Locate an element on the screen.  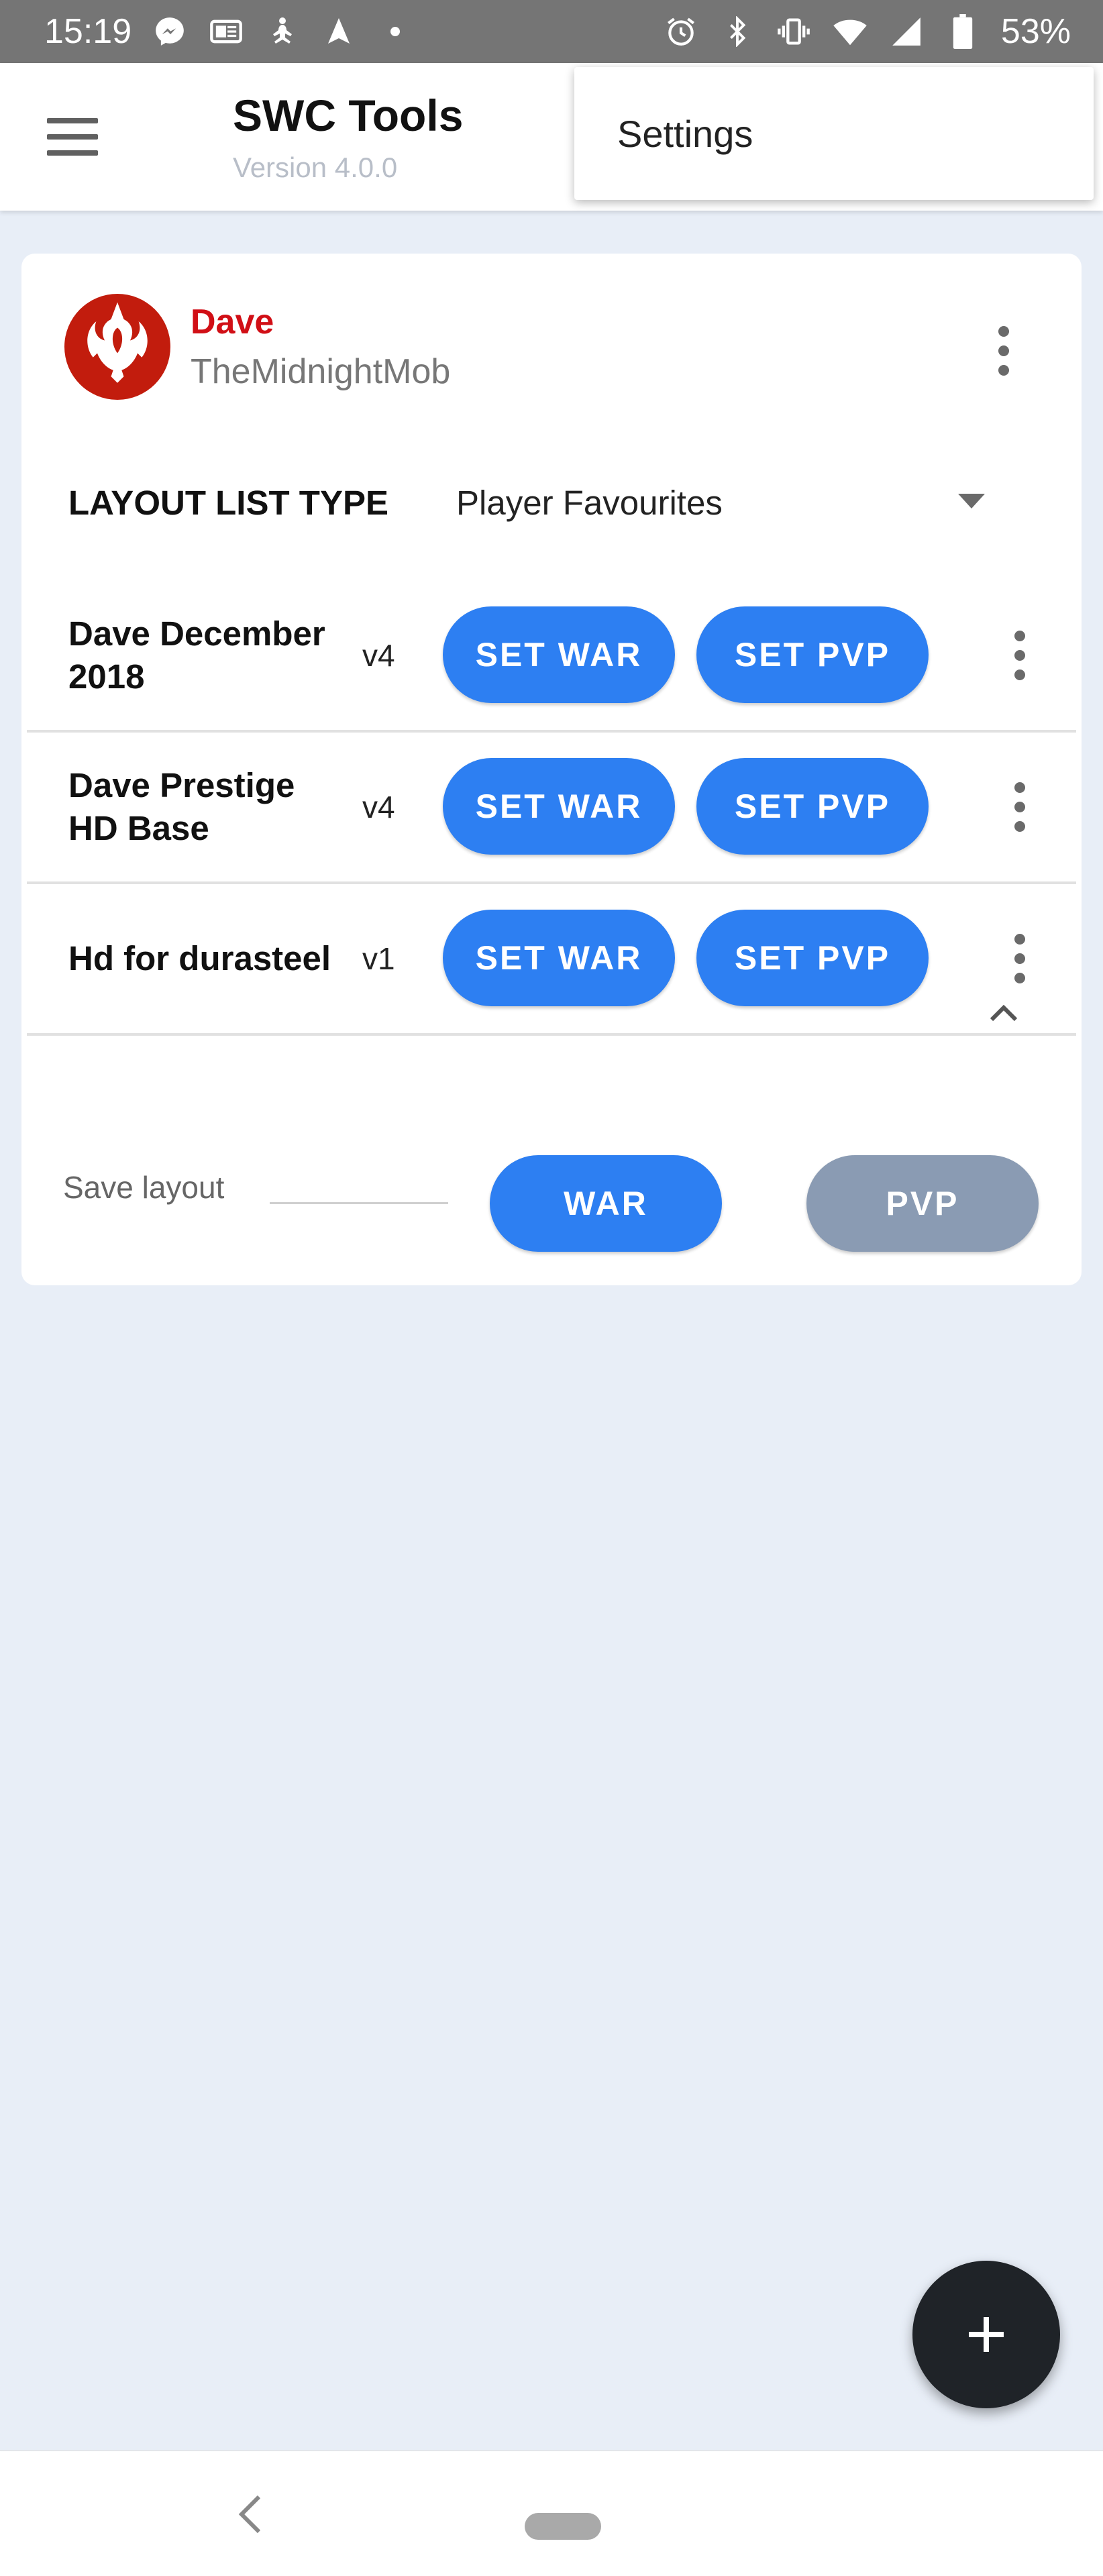
wifi-icon is located at coordinates (850, 31).